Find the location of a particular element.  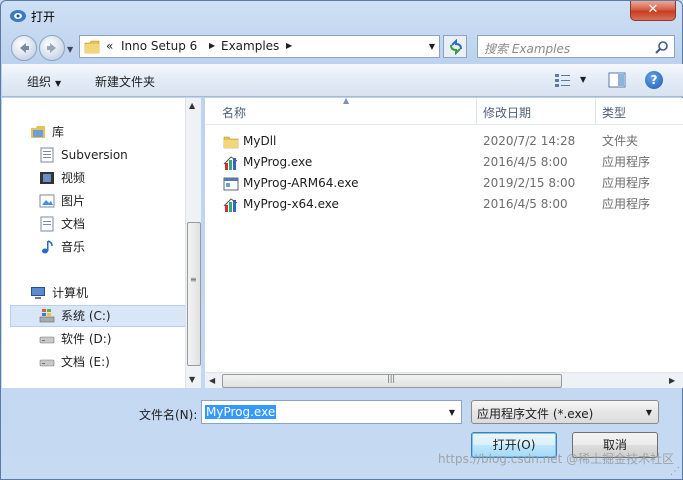

search-box: 搜索 Examples is located at coordinates (576, 46).